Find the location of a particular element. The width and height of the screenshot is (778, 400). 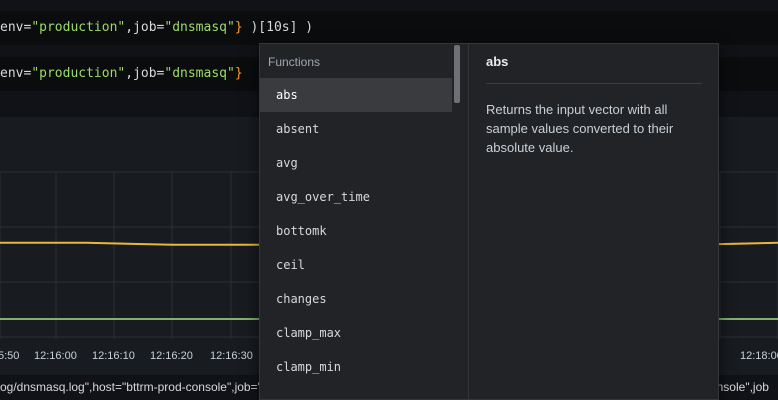

function-item-avg-over-time: avg_over_time is located at coordinates (356, 197).